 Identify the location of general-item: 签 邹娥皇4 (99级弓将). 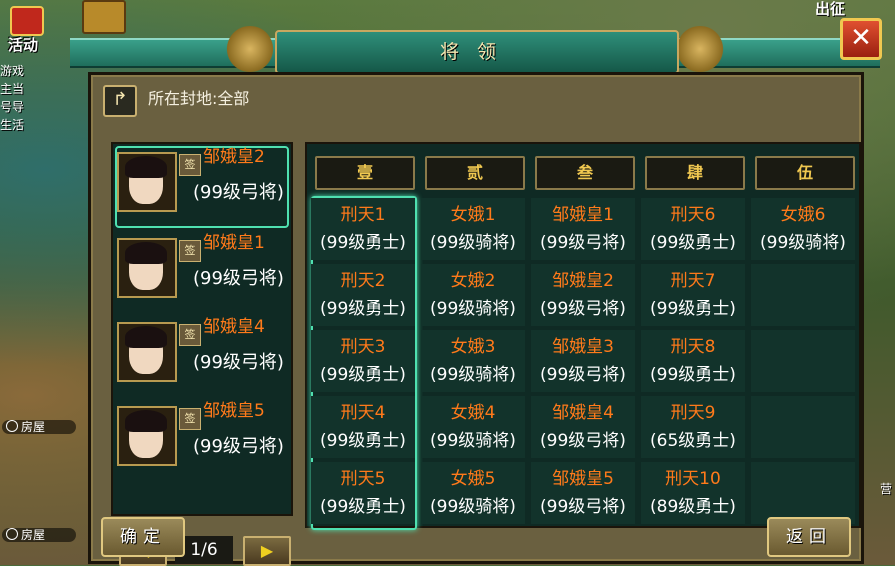
(202, 356).